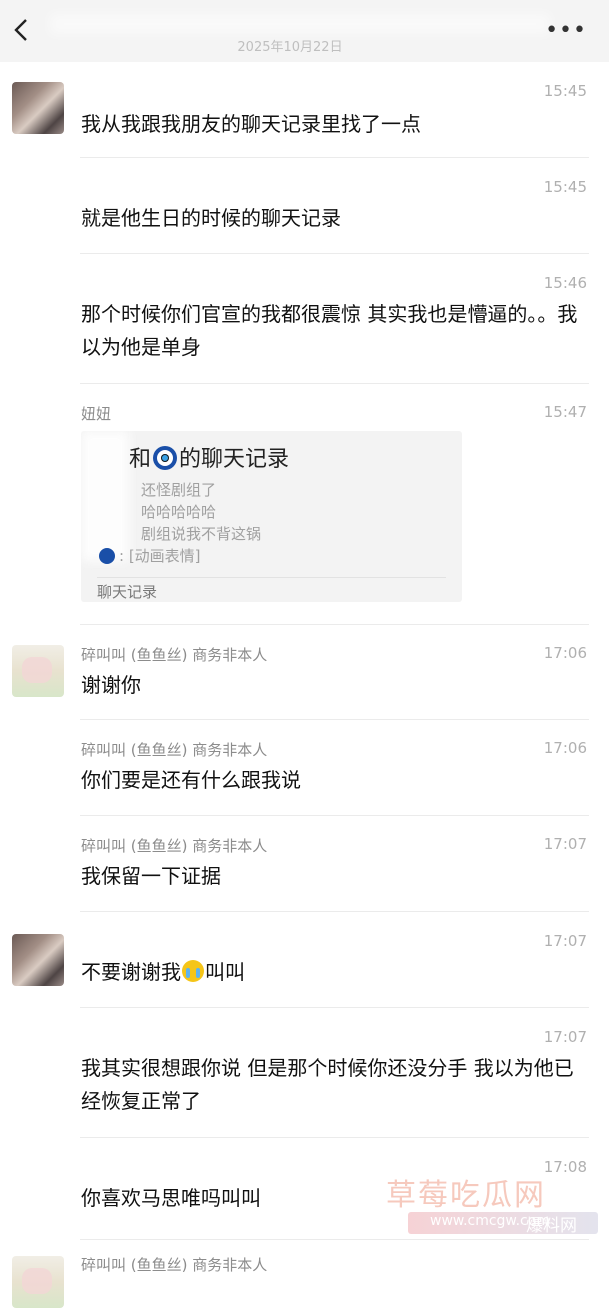 The height and width of the screenshot is (1308, 609). What do you see at coordinates (290, 47) in the screenshot?
I see `chat-date: 2025年10月22日` at bounding box center [290, 47].